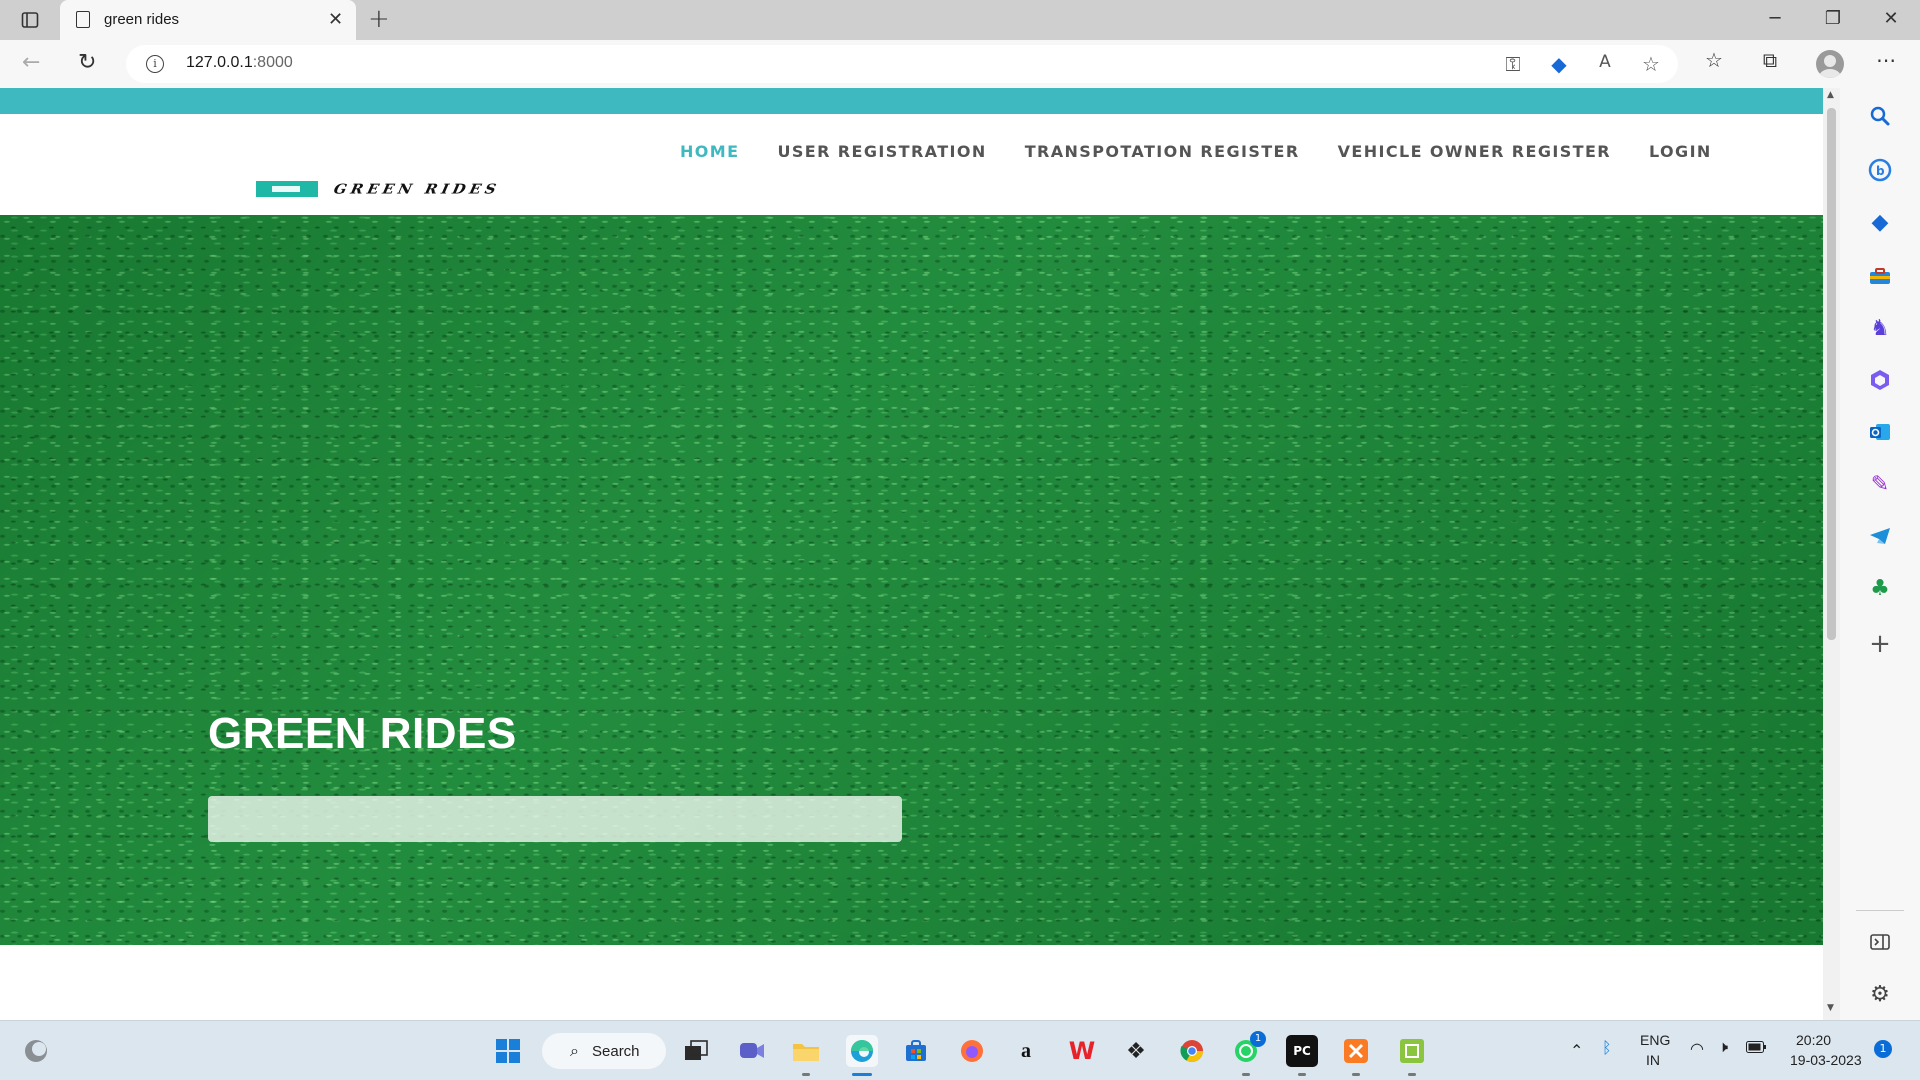 This screenshot has height=1080, width=1920. I want to click on outlook-icon, so click(1880, 432).